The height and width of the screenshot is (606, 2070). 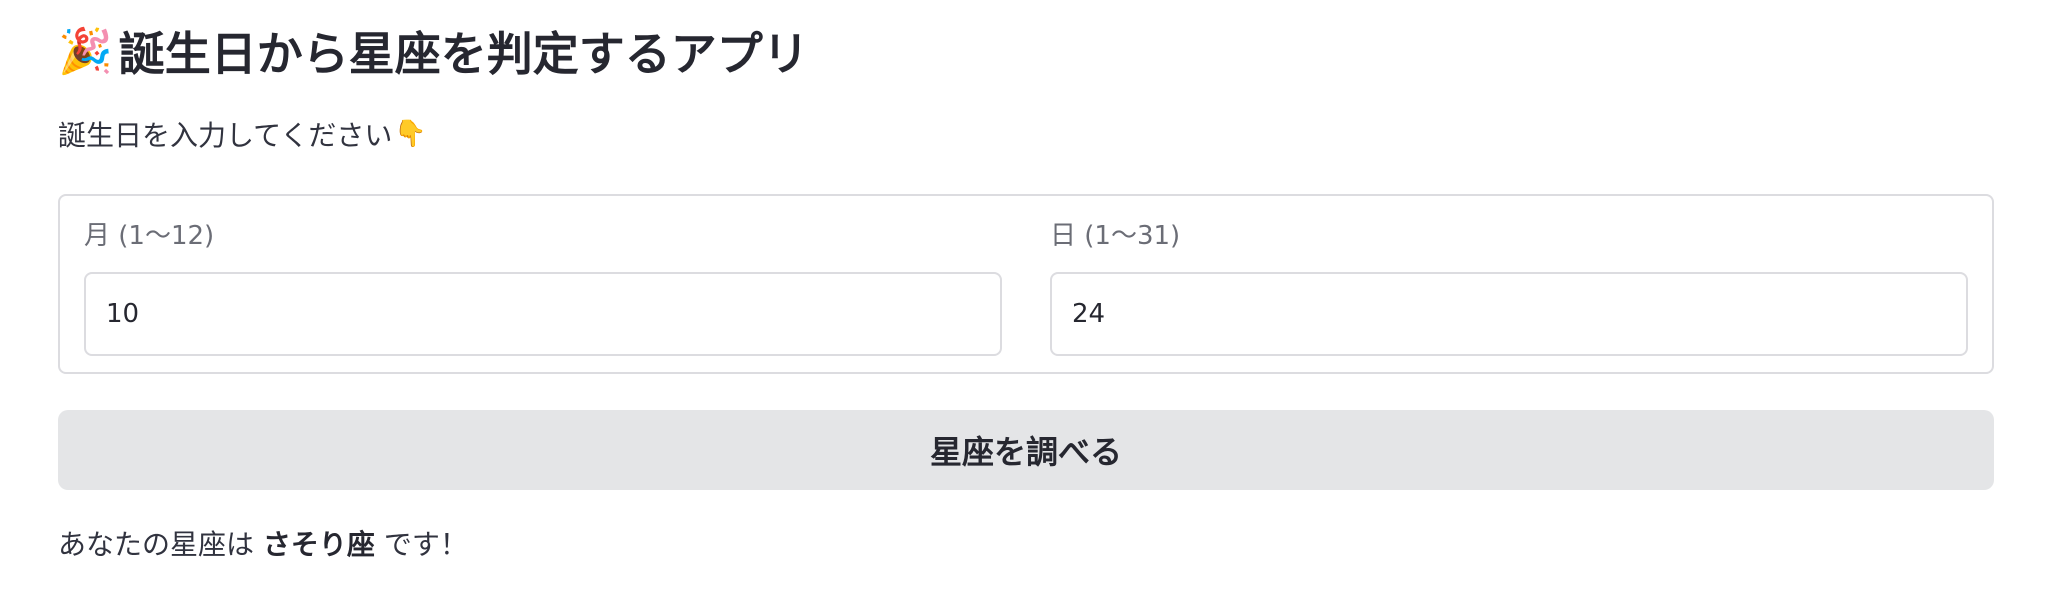 I want to click on check-sign-button: 星座を調べる, so click(x=1026, y=450).